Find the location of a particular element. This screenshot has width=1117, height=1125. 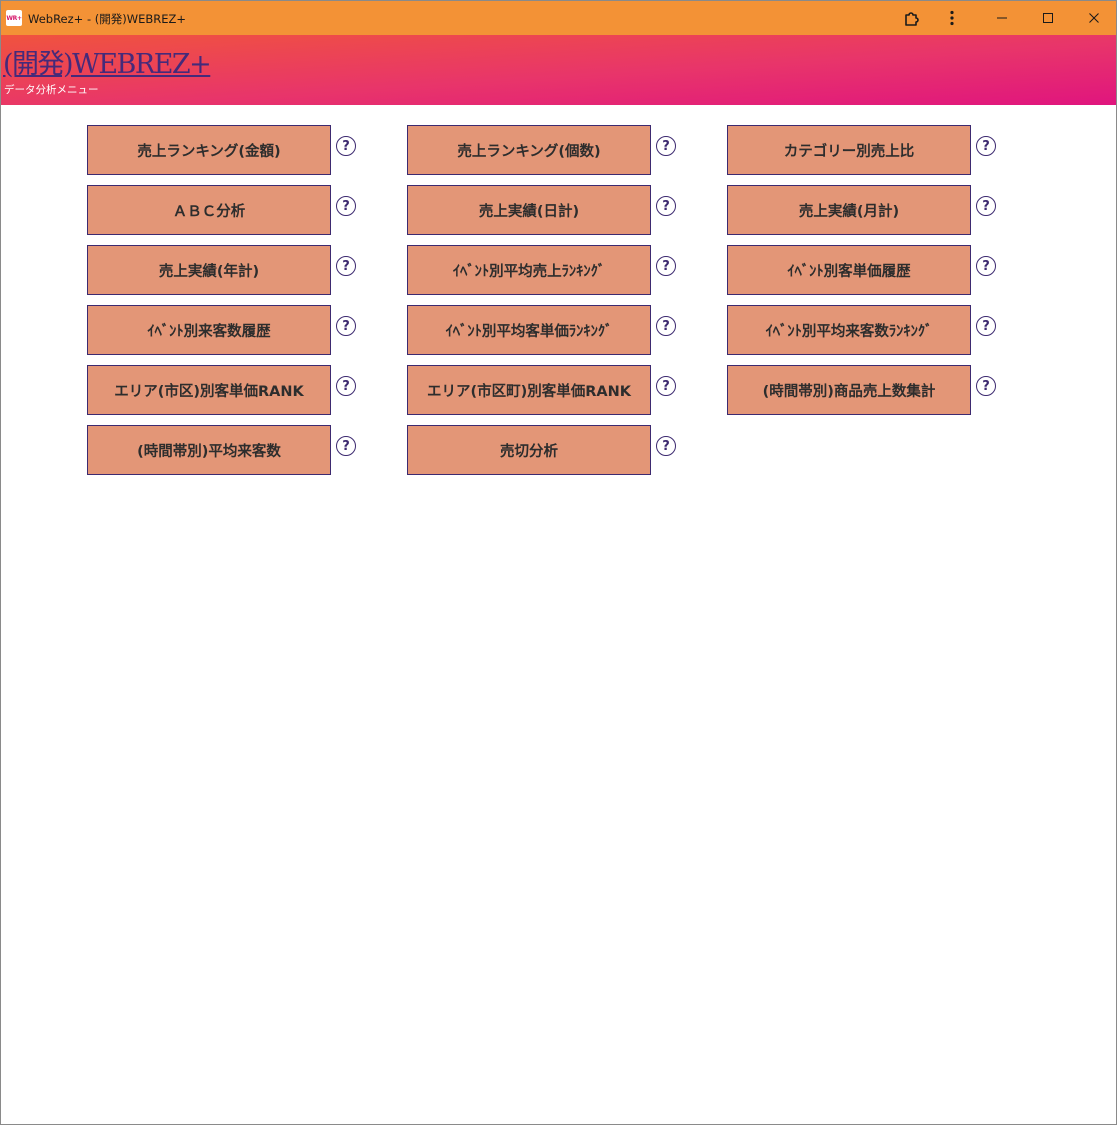

app-icon-text: WR+ is located at coordinates (14, 18).